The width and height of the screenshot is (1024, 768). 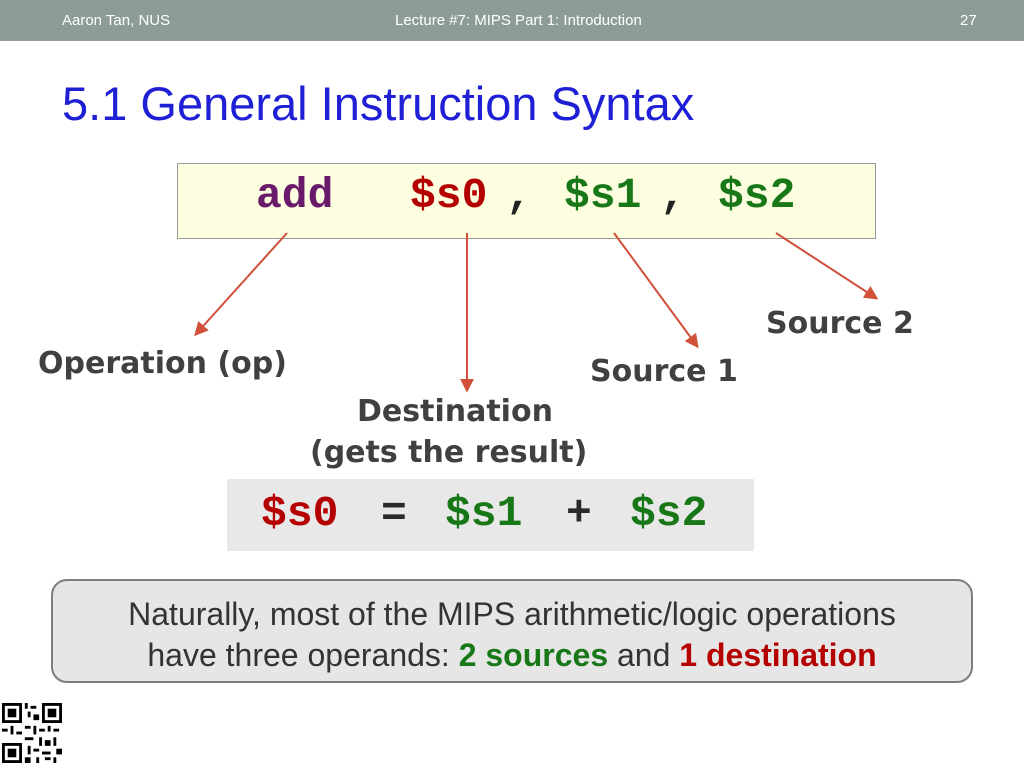 What do you see at coordinates (394, 513) in the screenshot?
I see `equation-equals: =` at bounding box center [394, 513].